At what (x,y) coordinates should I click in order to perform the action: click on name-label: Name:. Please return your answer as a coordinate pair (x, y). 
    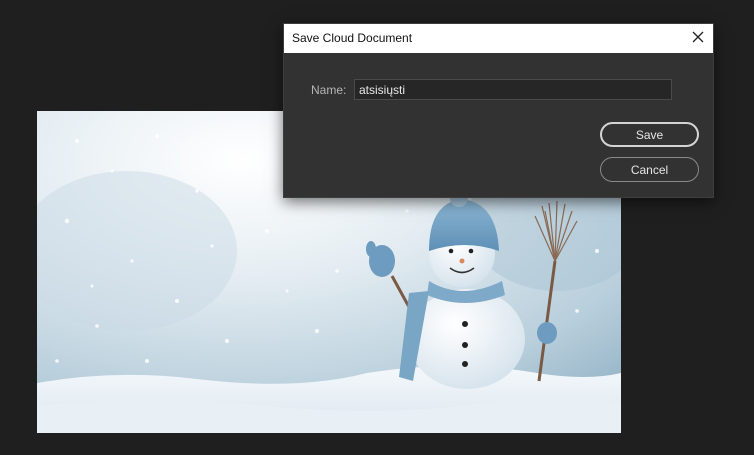
    Looking at the image, I should click on (329, 90).